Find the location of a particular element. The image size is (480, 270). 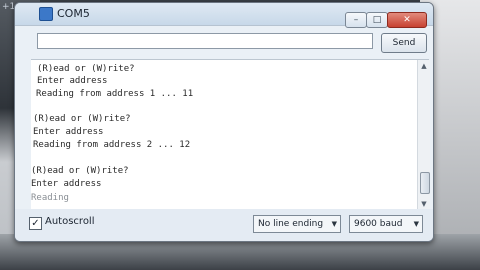

baud-rate-select: 9600 baud ▼ is located at coordinates (386, 224).